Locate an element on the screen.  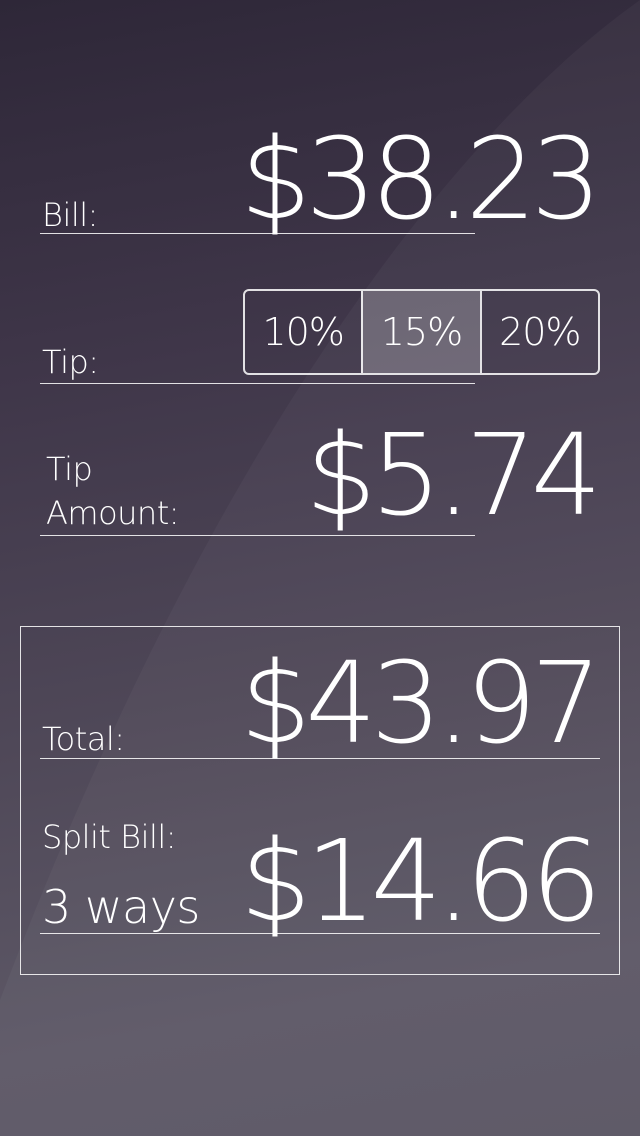
bill-underline is located at coordinates (257, 233).